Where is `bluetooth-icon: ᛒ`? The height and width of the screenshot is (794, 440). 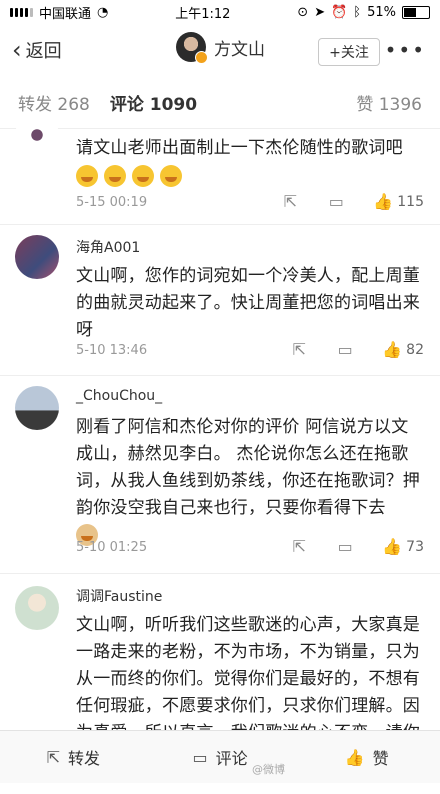
bluetooth-icon: ᛒ is located at coordinates (357, 12).